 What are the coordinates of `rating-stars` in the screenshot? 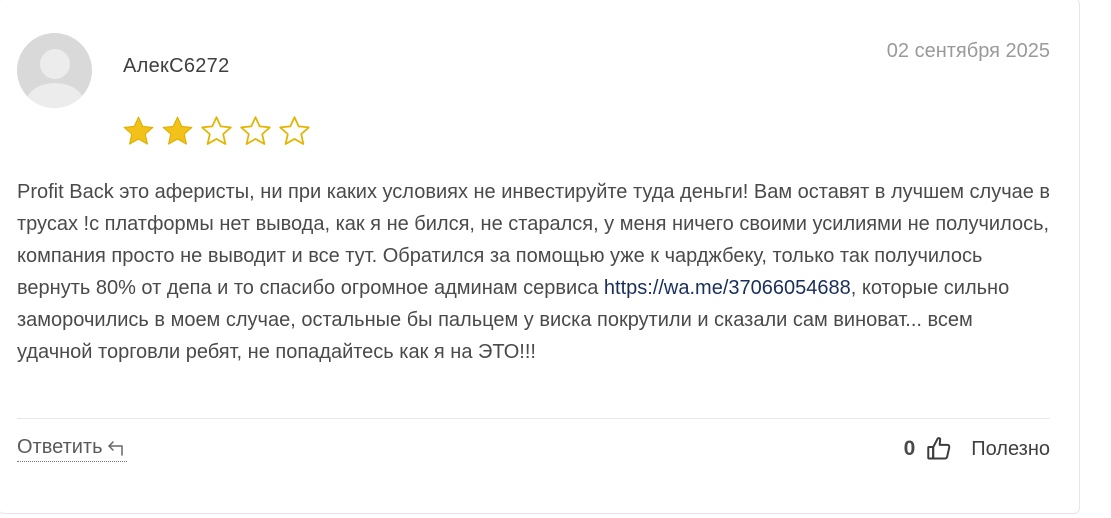 It's located at (216, 131).